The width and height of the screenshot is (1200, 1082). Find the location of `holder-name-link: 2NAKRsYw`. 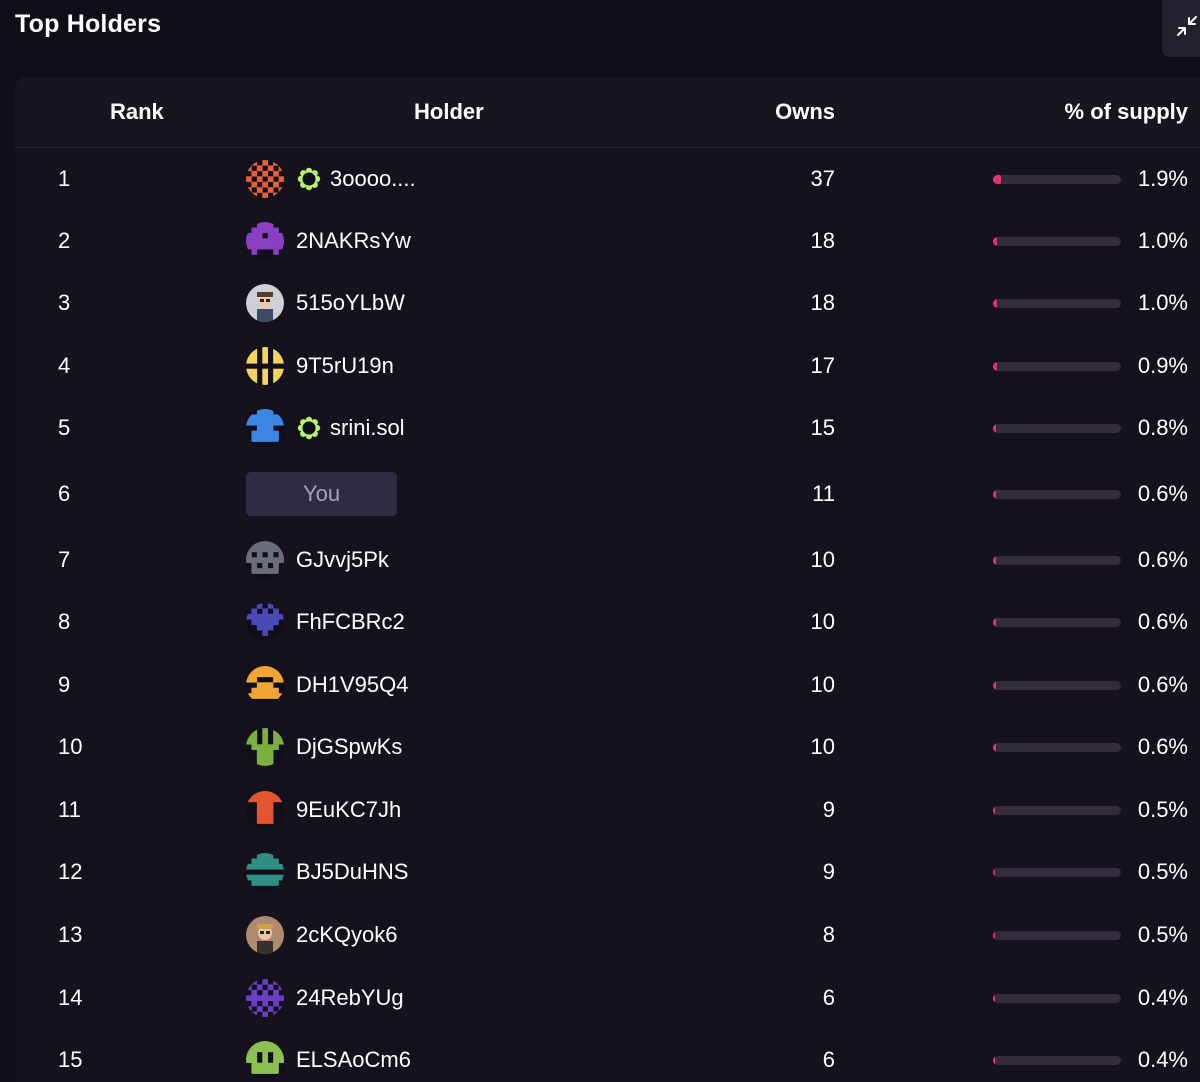

holder-name-link: 2NAKRsYw is located at coordinates (353, 241).